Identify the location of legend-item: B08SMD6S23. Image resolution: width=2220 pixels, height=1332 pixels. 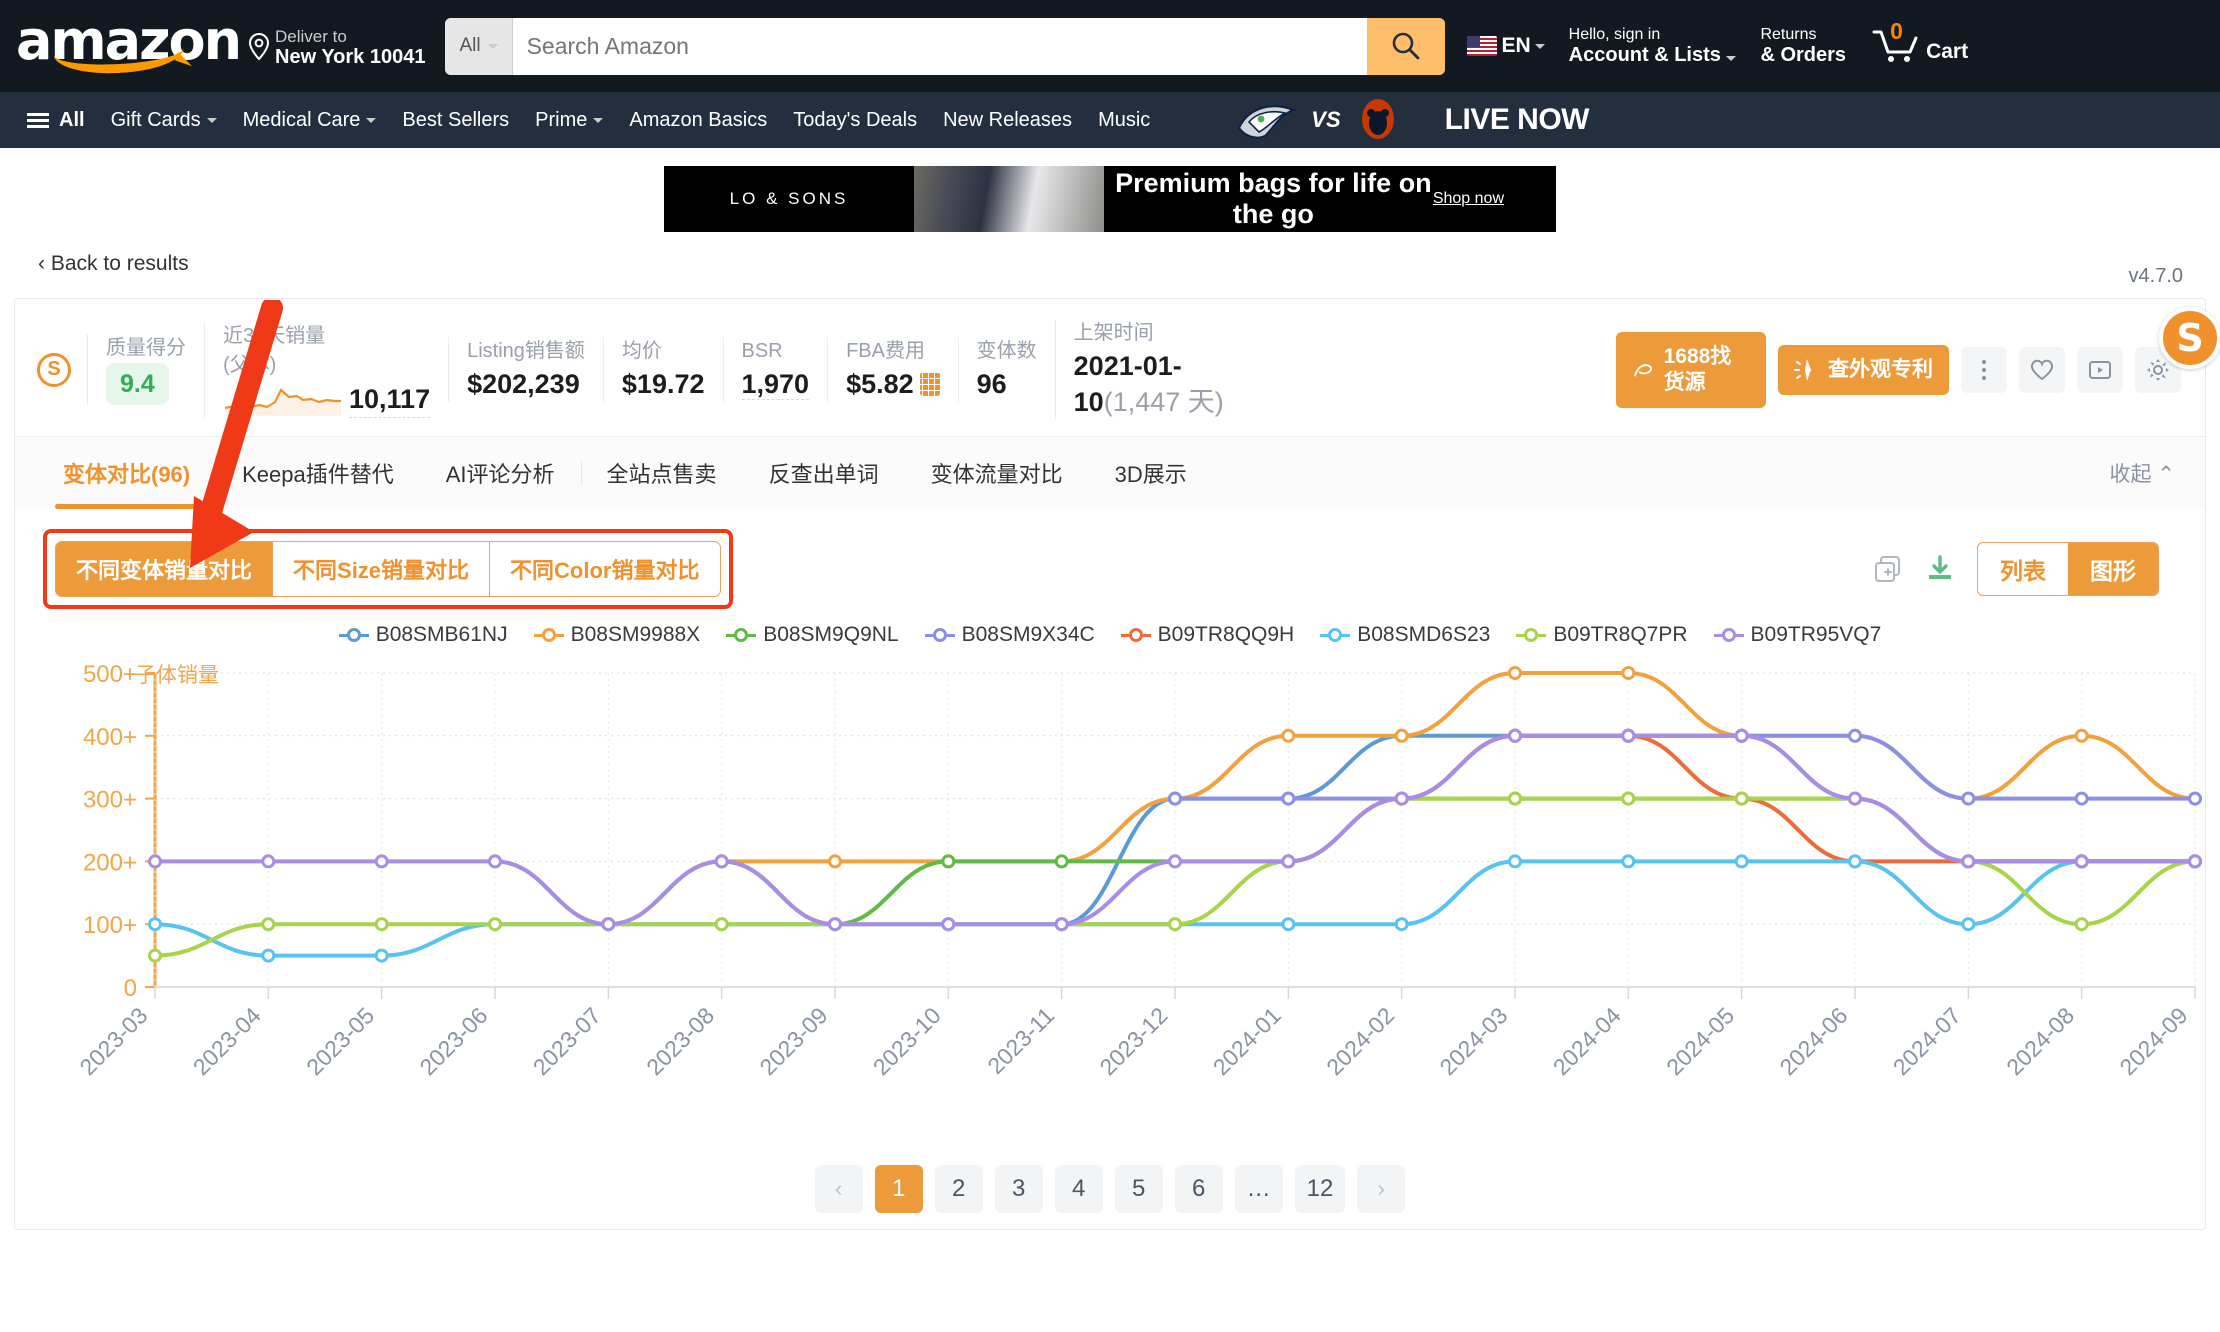
(1405, 635).